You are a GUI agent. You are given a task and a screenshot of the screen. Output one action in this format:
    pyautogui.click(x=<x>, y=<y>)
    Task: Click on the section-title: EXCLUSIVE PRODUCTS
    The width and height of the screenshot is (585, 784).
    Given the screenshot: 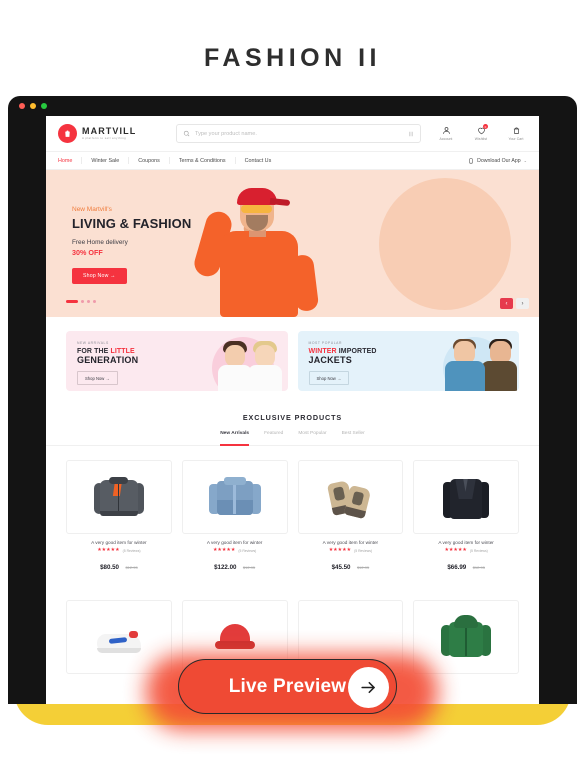 What is the action you would take?
    pyautogui.click(x=292, y=417)
    